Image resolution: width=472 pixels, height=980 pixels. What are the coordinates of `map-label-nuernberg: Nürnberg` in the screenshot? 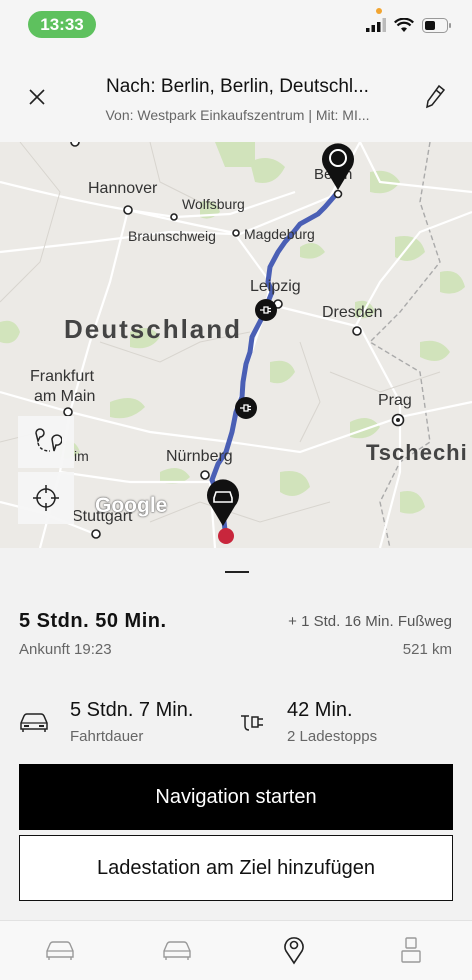 It's located at (199, 456).